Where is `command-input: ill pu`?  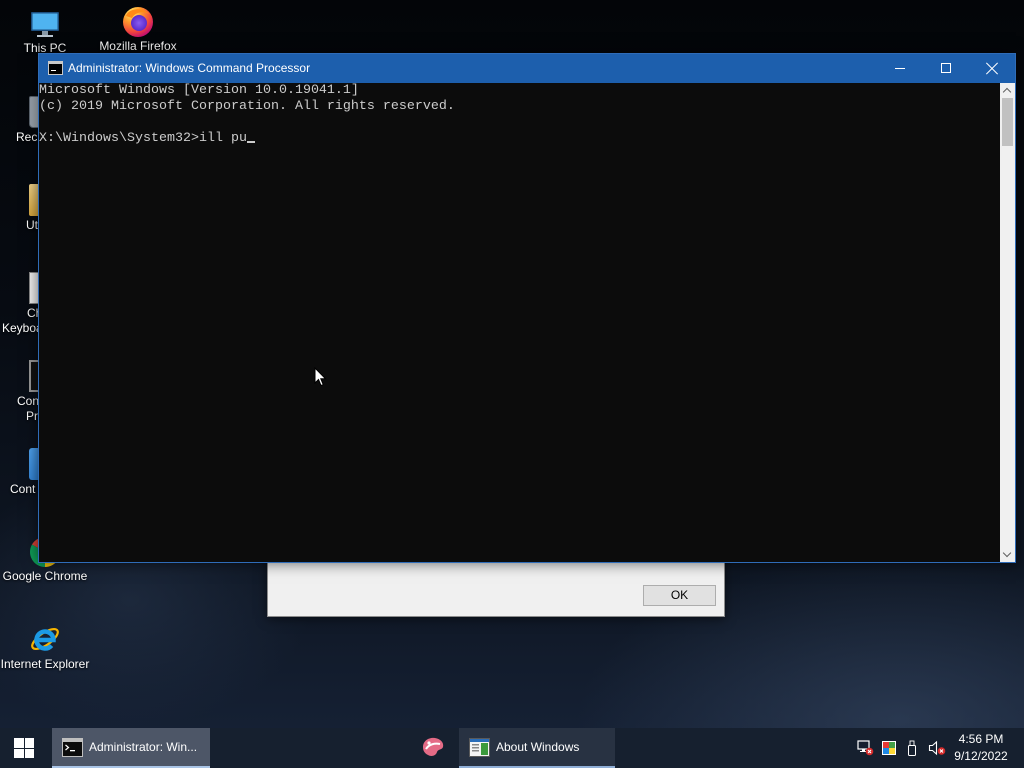 command-input: ill pu is located at coordinates (223, 138).